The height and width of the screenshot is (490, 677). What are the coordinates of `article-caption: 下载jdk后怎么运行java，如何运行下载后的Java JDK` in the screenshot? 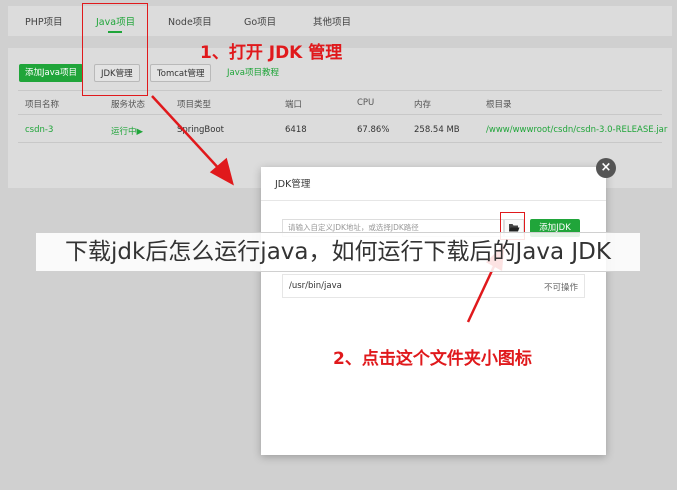 It's located at (338, 252).